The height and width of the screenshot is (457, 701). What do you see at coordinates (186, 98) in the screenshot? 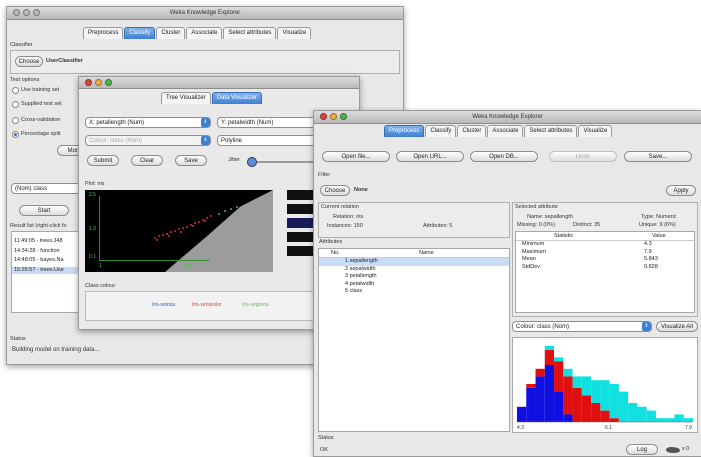
I see `tab-tree-visualizer: Tree Visualizer` at bounding box center [186, 98].